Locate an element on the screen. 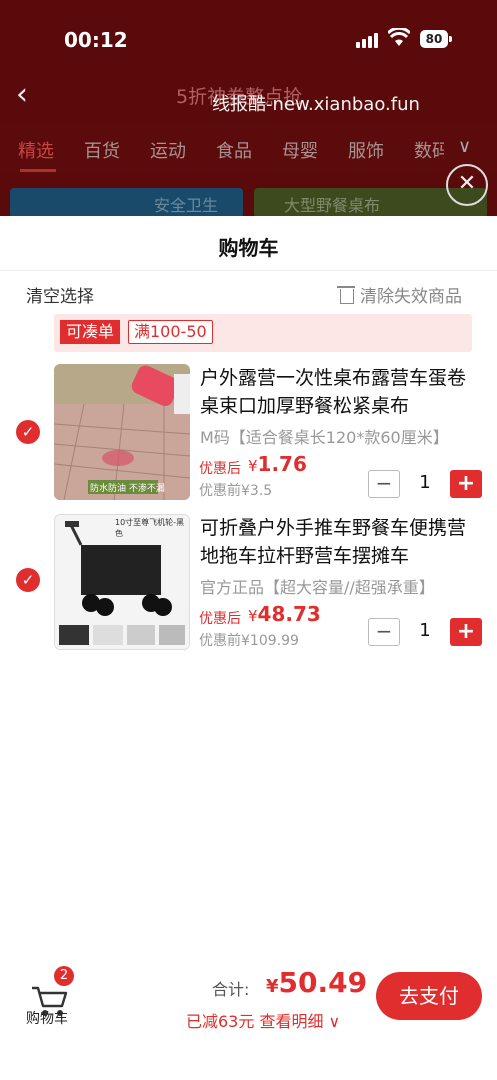 The width and height of the screenshot is (497, 1080). total-value: 50.49 is located at coordinates (323, 982).